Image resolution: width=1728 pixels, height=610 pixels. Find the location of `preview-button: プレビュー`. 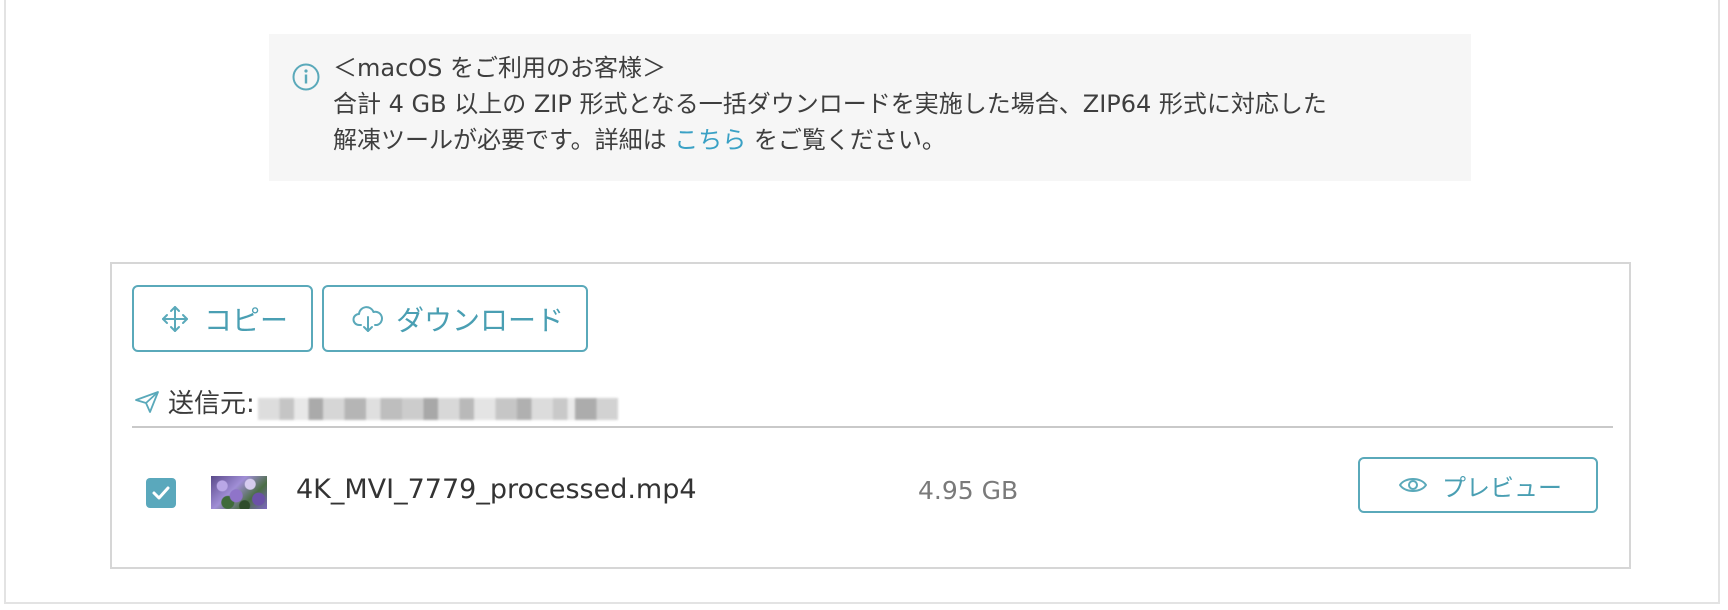

preview-button: プレビュー is located at coordinates (1478, 485).